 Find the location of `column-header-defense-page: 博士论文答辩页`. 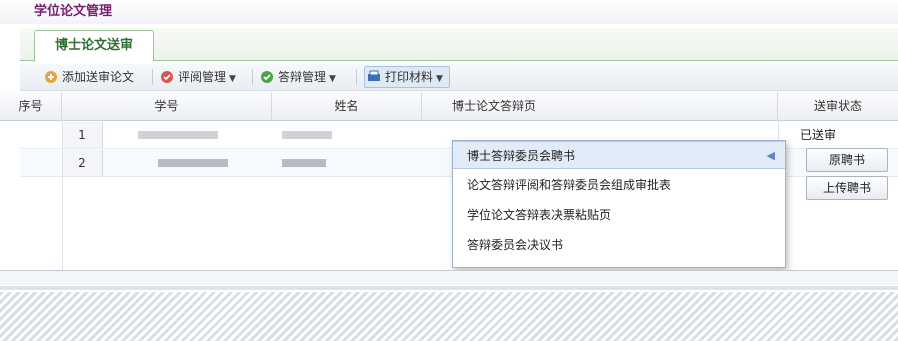

column-header-defense-page: 博士论文答辩页 is located at coordinates (600, 106).